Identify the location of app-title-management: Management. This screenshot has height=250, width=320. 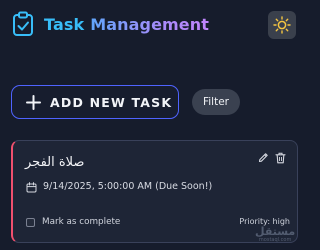
(149, 24).